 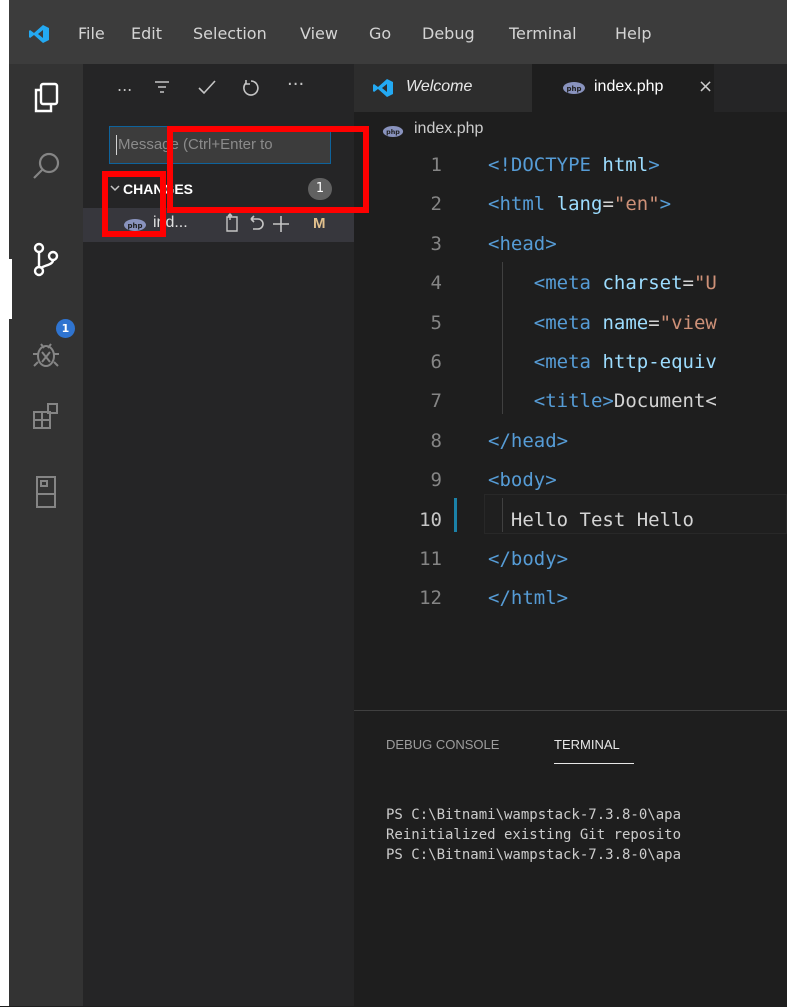 I want to click on code-line: </head>, so click(x=528, y=440).